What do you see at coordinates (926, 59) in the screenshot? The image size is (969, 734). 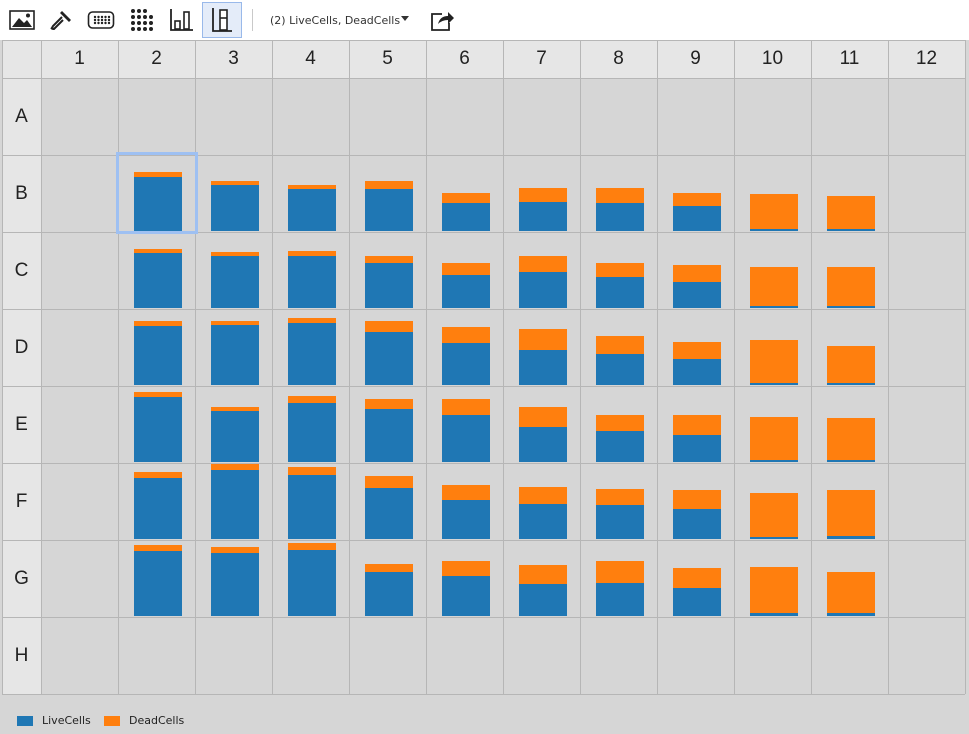 I see `column-header-12: 12` at bounding box center [926, 59].